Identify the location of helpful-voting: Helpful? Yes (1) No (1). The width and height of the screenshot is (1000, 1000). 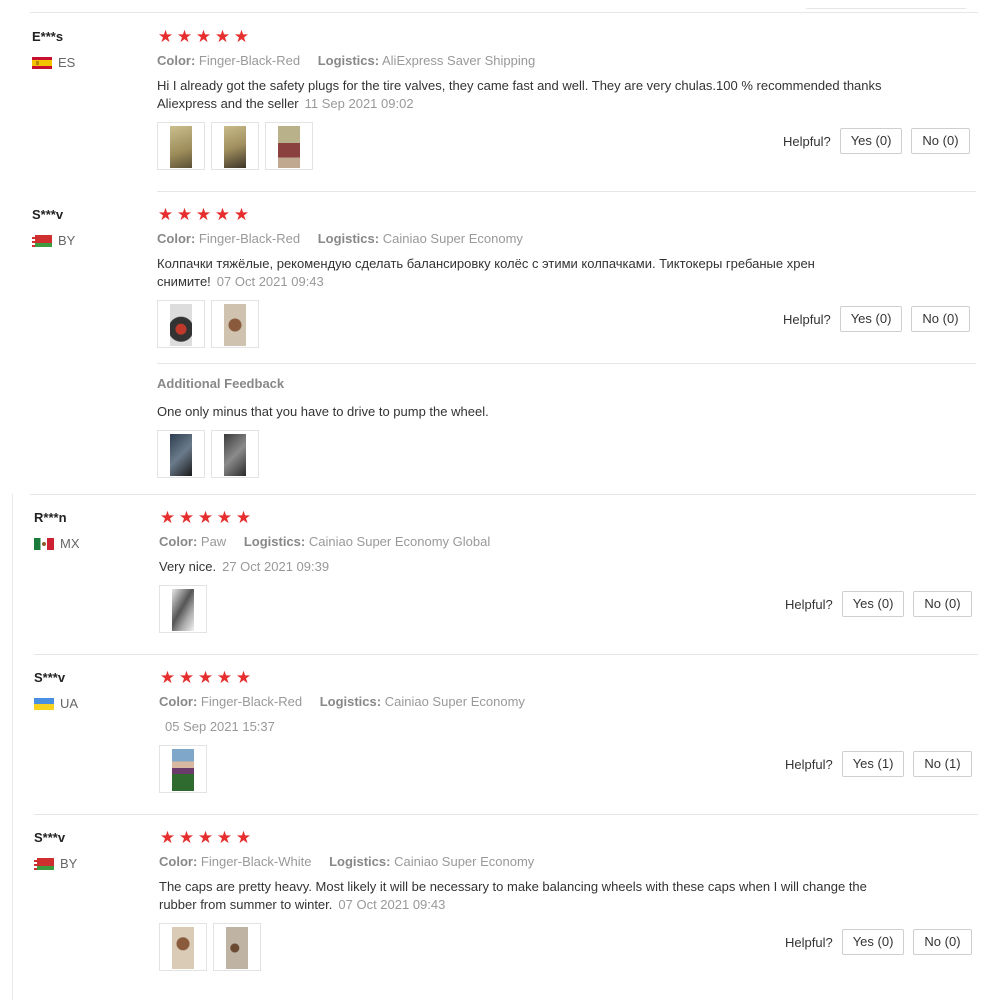
(878, 764).